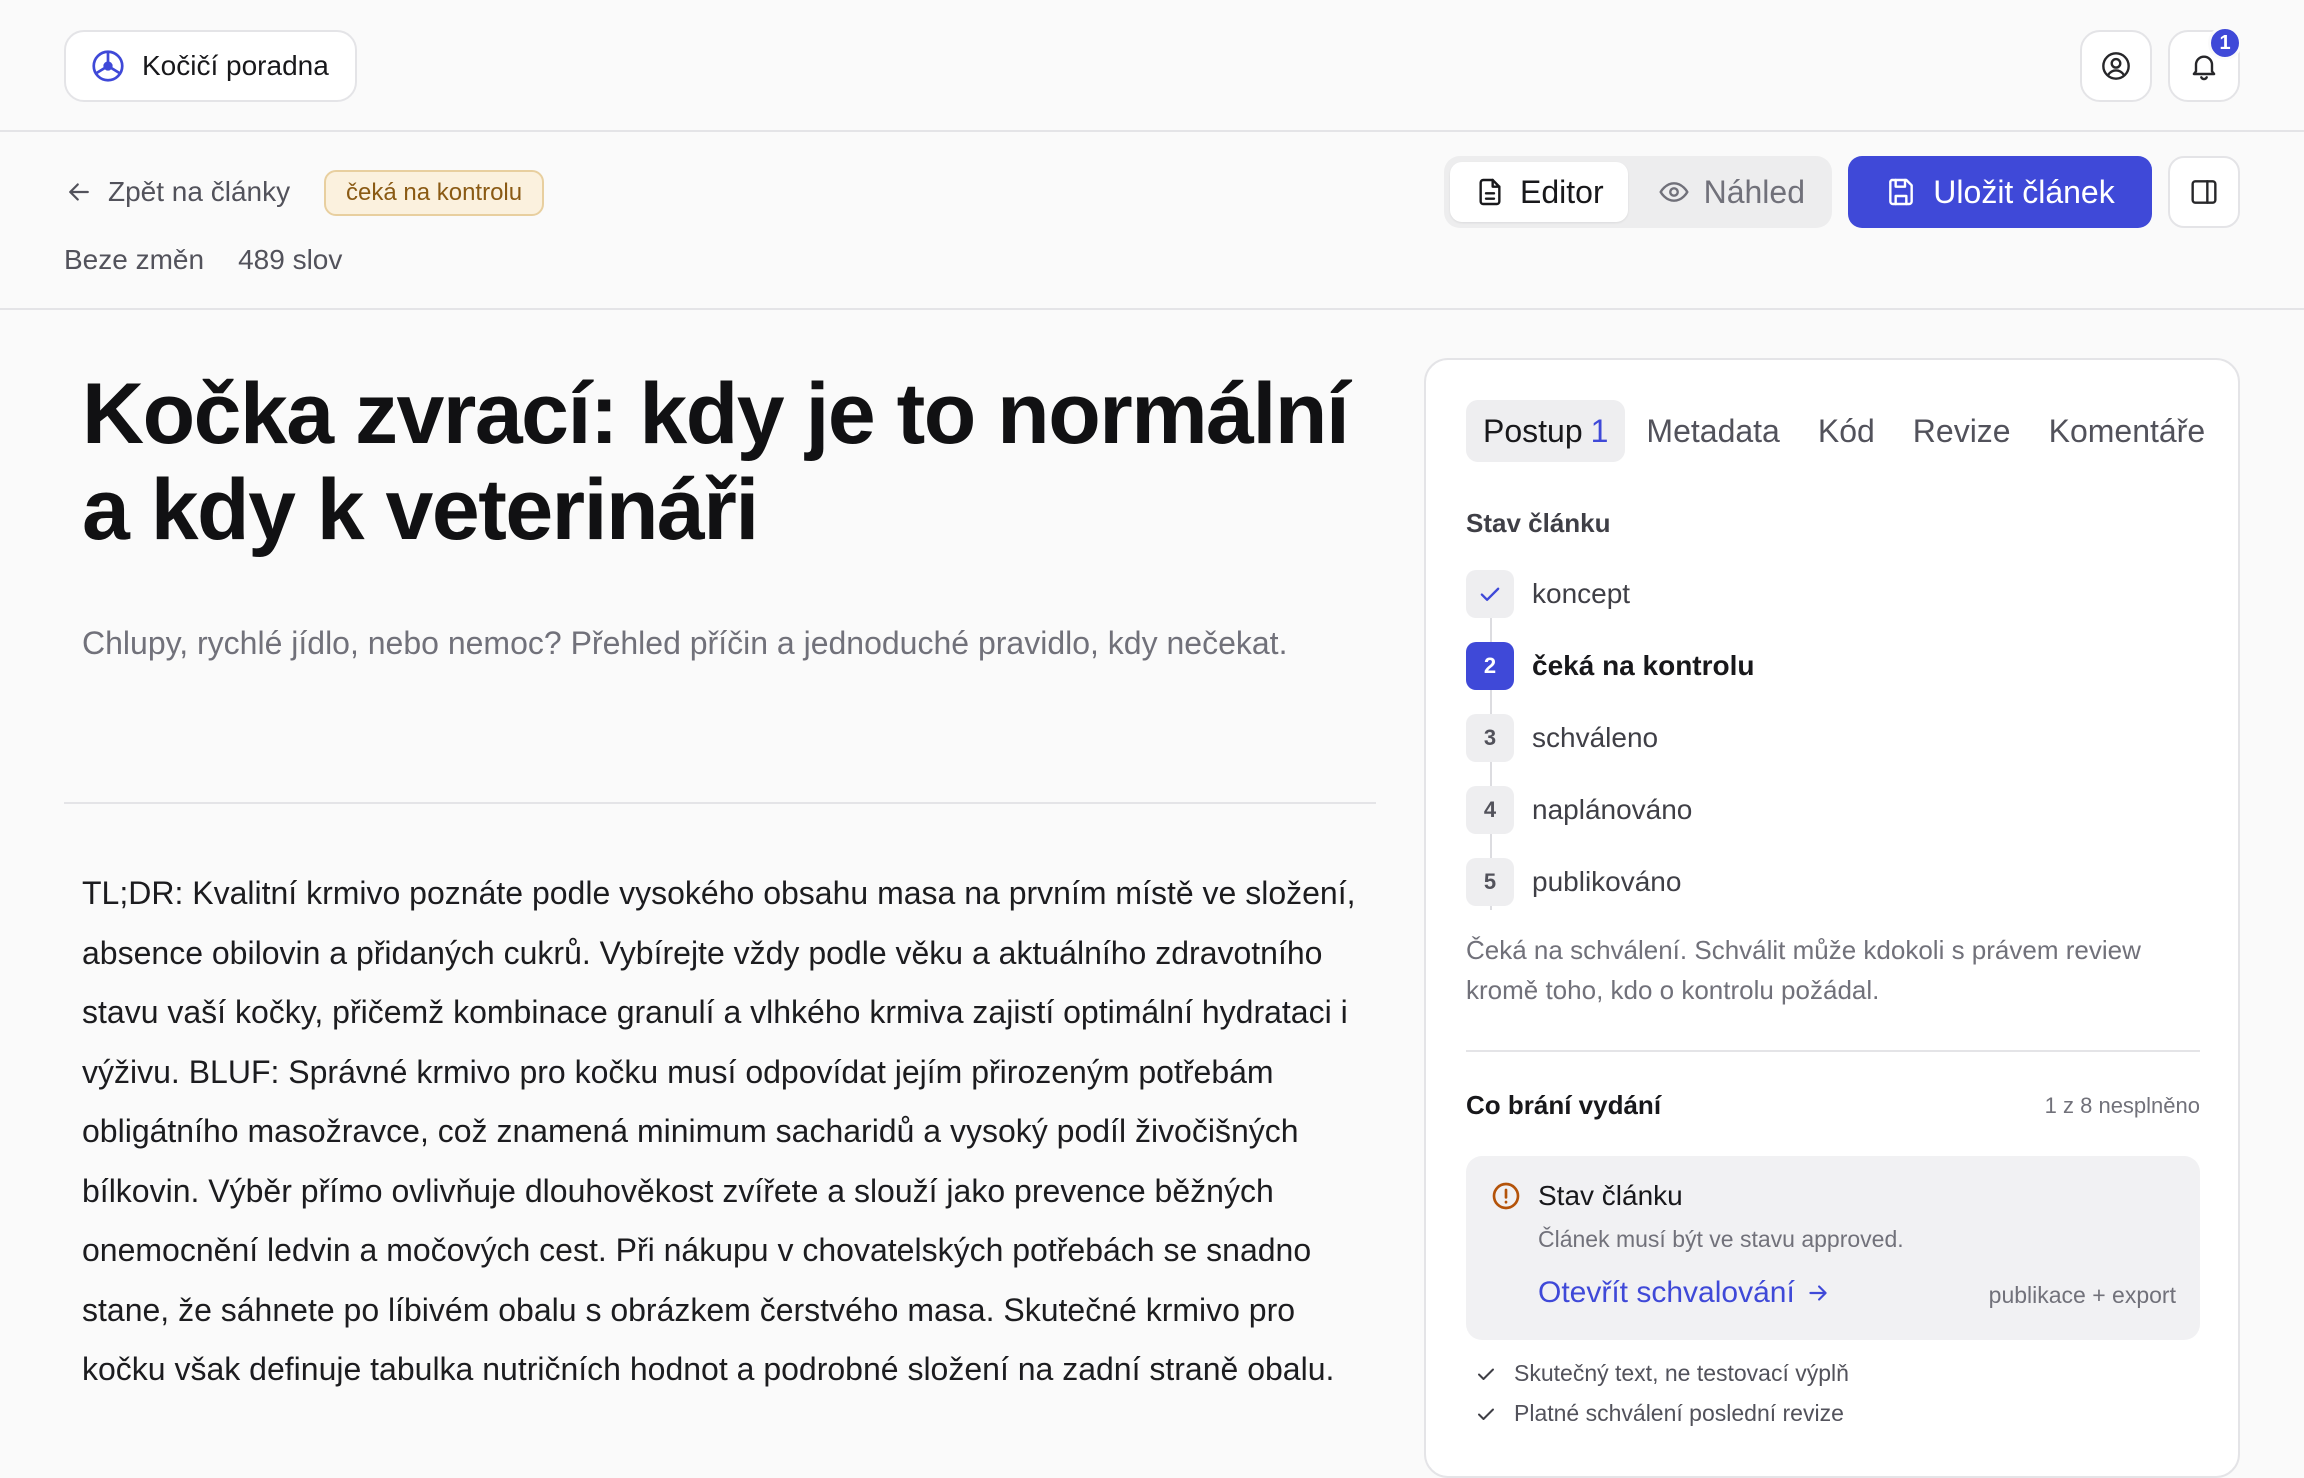 Image resolution: width=2304 pixels, height=1478 pixels. I want to click on back-to-articles-link: Zpět na články, so click(177, 192).